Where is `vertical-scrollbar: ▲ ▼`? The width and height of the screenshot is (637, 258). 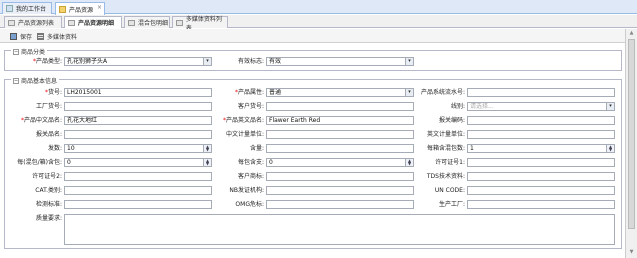
vertical-scrollbar: ▲ ▼ is located at coordinates (631, 143).